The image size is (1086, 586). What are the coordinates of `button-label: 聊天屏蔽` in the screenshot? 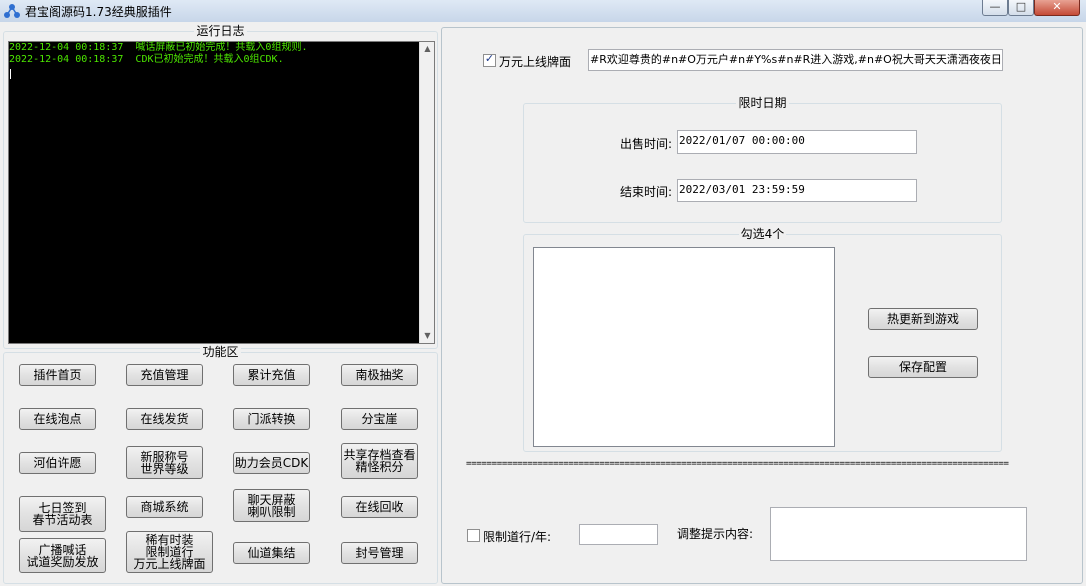 It's located at (271, 499).